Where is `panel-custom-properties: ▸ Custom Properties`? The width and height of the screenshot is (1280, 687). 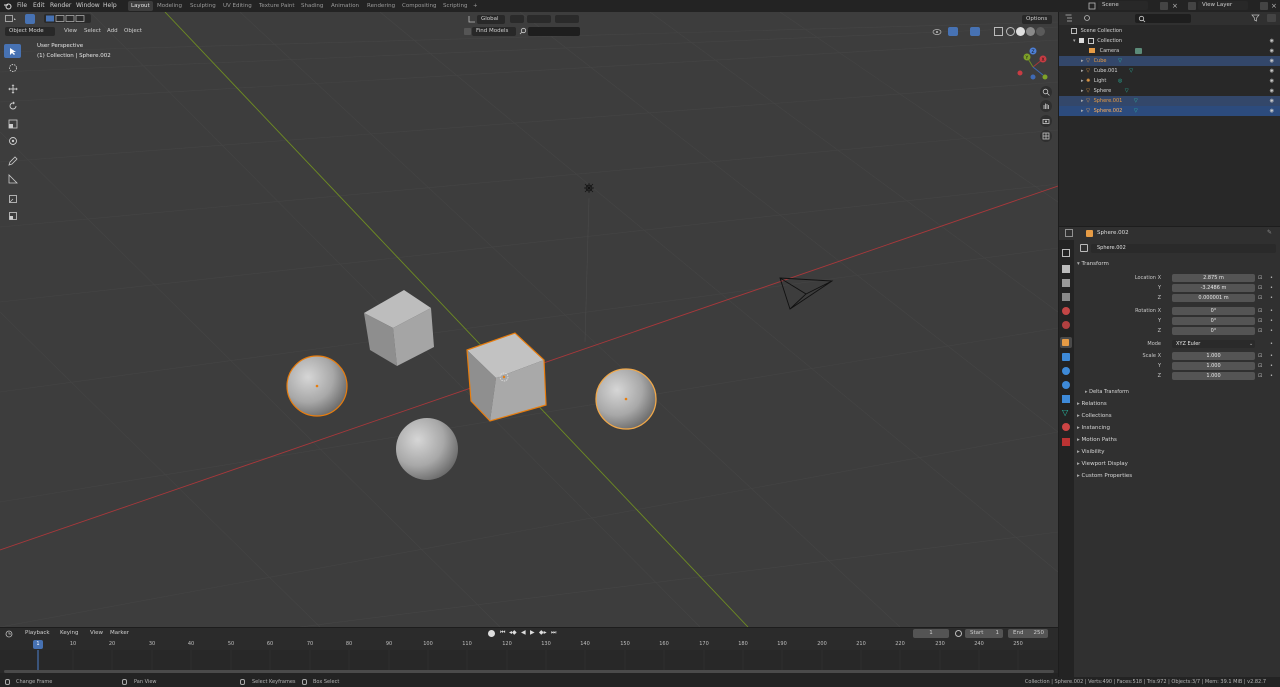 panel-custom-properties: ▸ Custom Properties is located at coordinates (1104, 476).